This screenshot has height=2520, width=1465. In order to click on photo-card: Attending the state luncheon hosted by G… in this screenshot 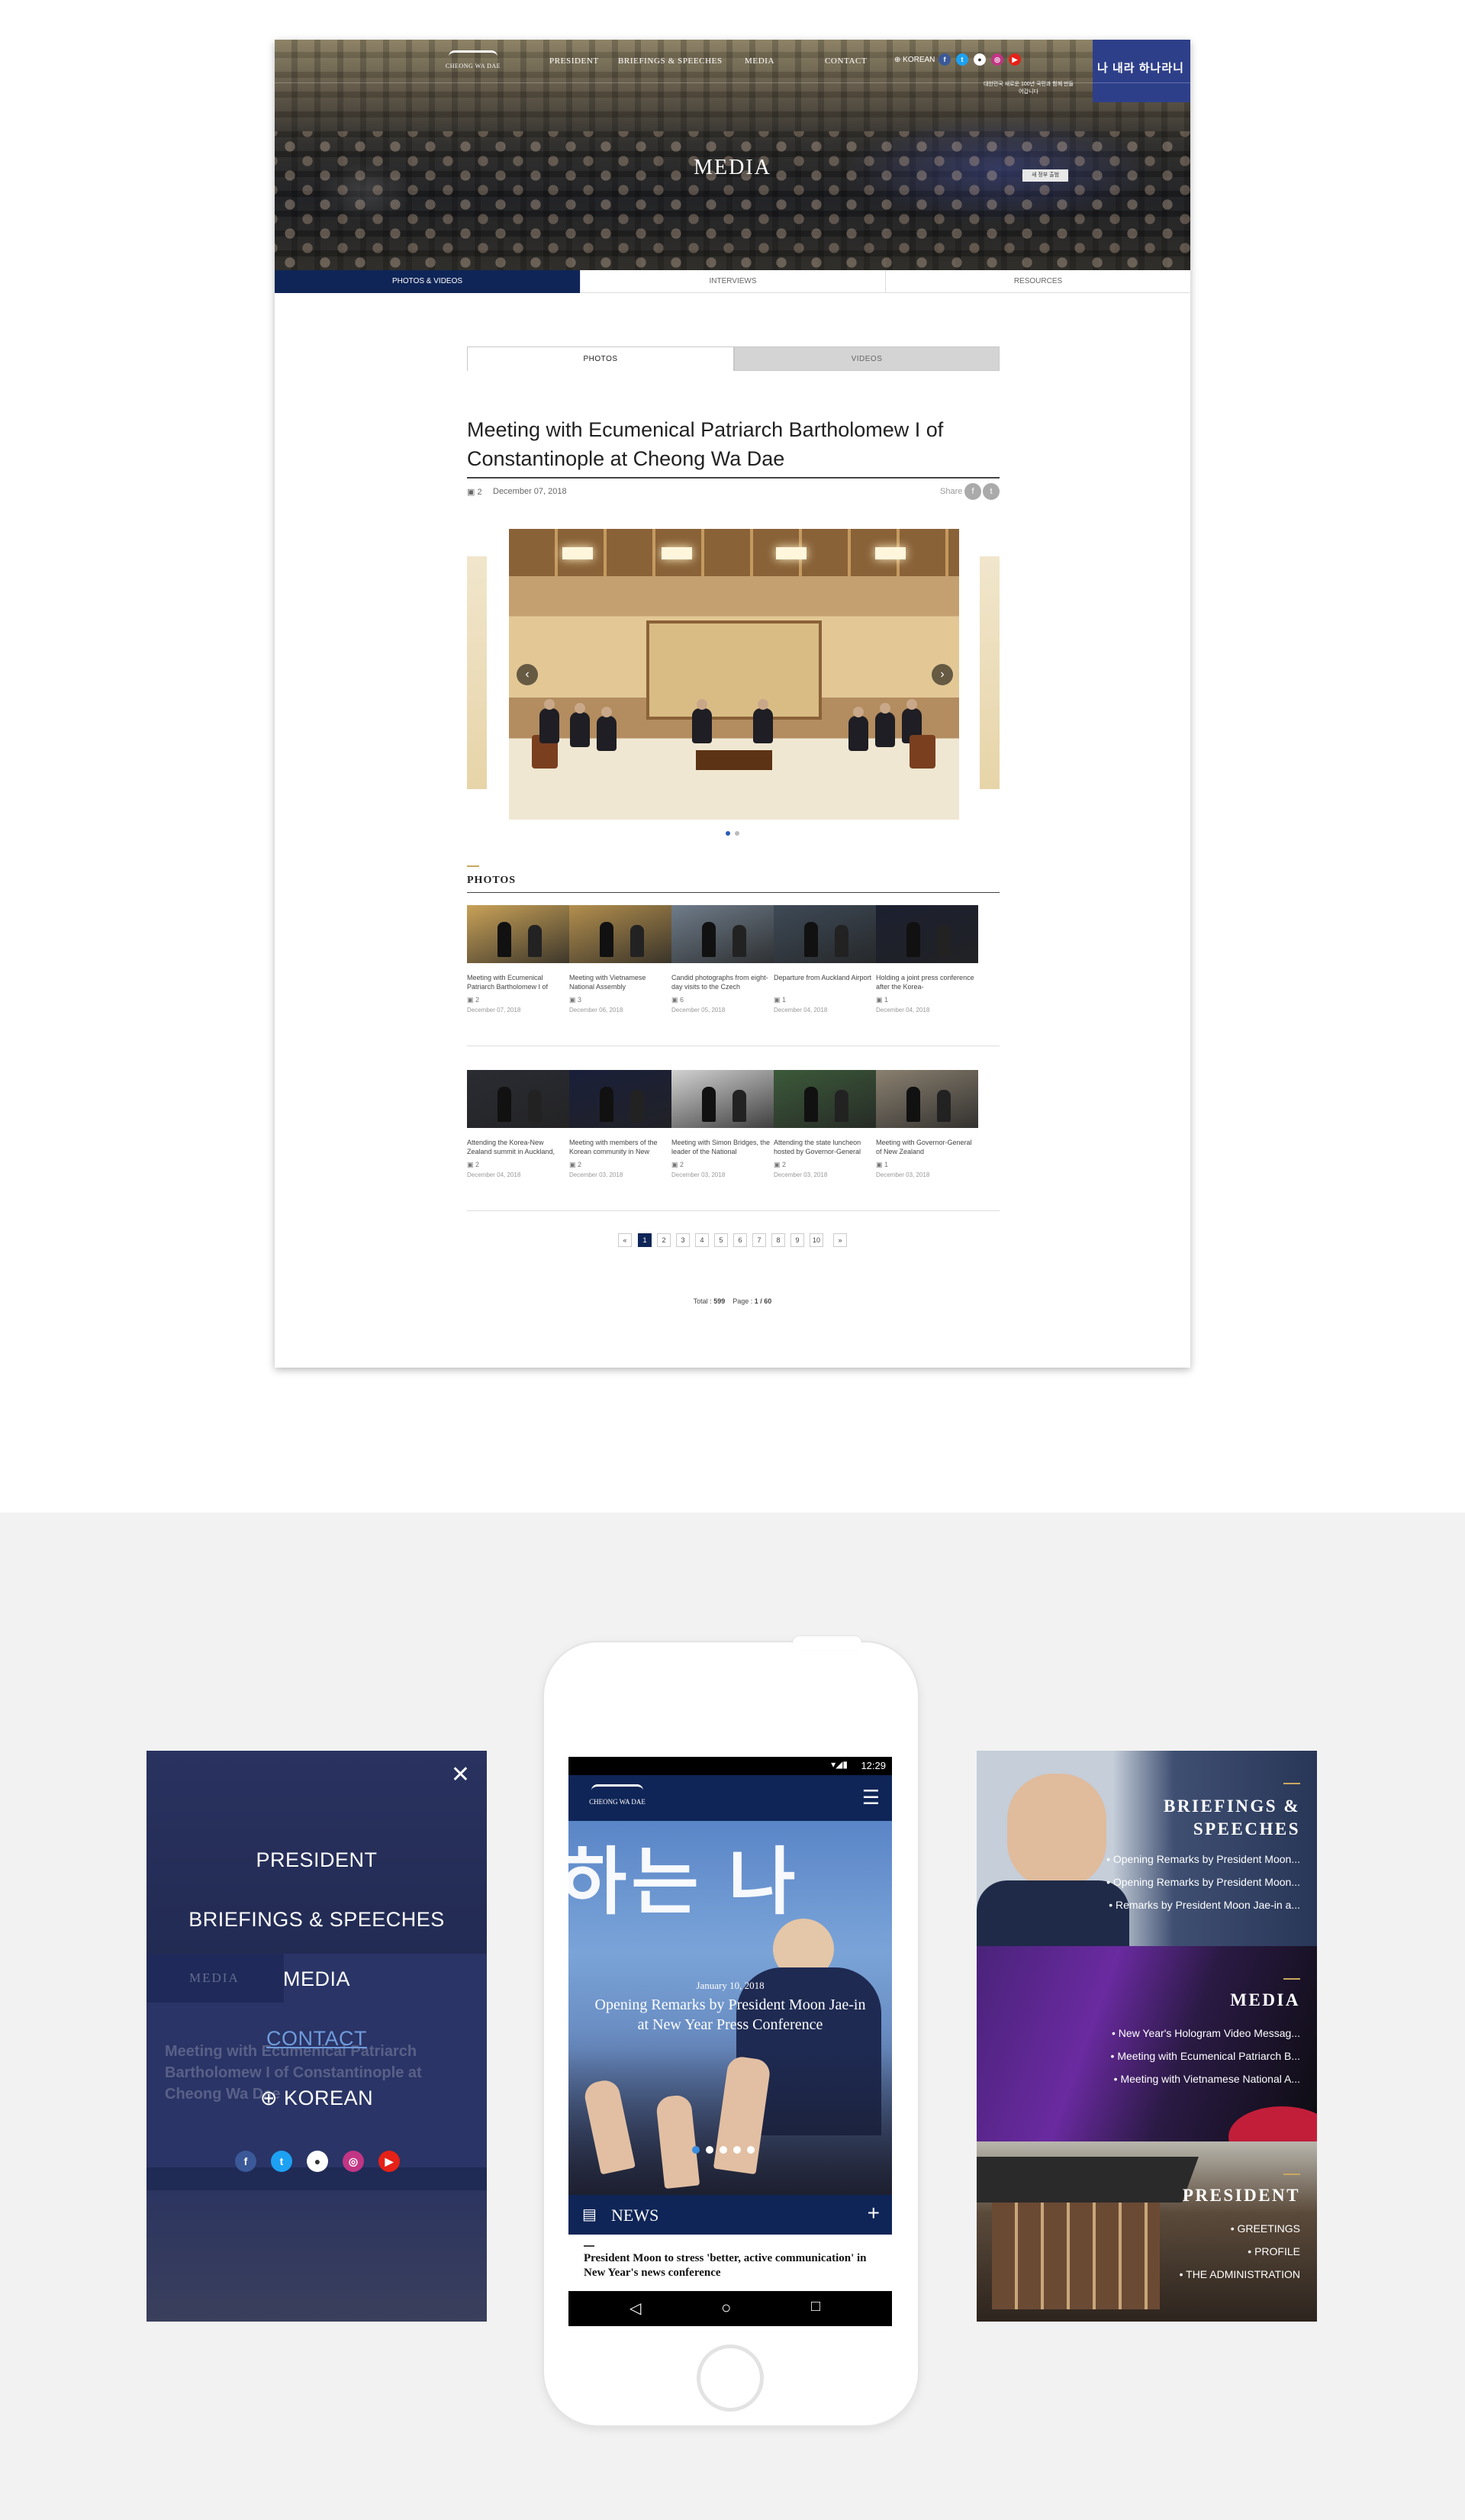, I will do `click(825, 1124)`.